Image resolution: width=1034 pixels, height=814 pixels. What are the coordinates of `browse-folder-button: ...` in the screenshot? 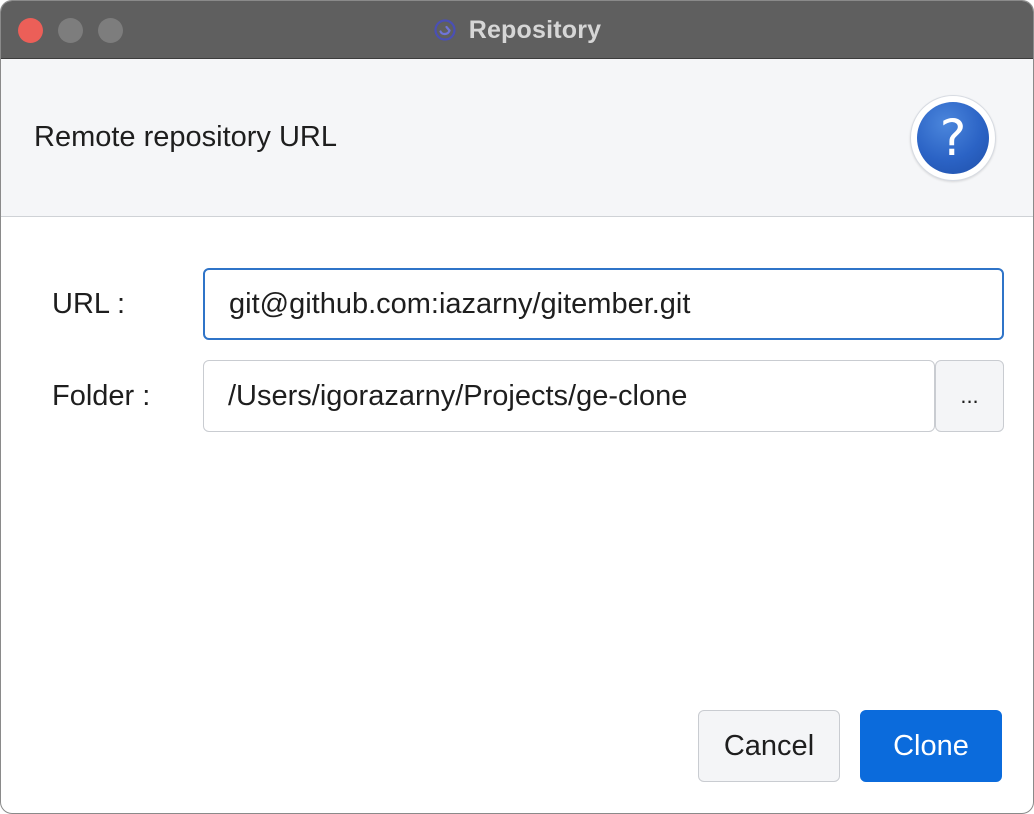 It's located at (969, 396).